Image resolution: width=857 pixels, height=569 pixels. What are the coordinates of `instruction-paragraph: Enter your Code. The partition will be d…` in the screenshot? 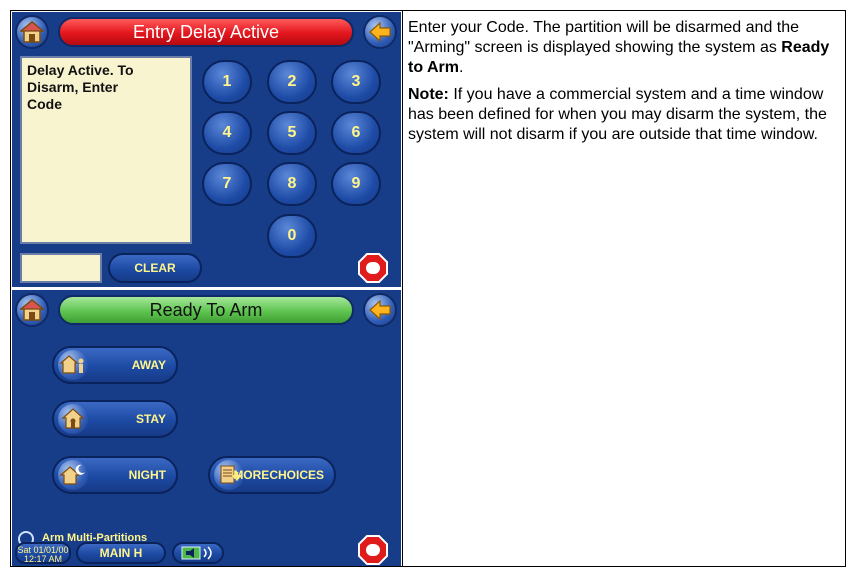 It's located at (623, 48).